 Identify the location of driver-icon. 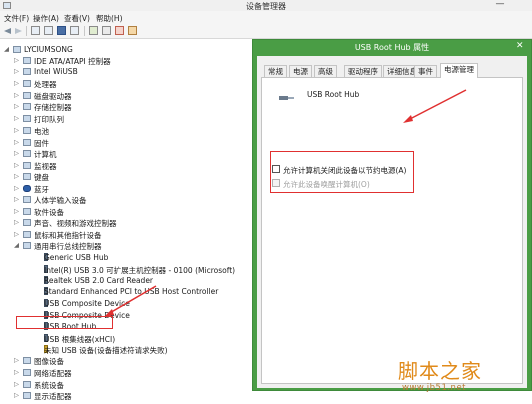
(106, 30).